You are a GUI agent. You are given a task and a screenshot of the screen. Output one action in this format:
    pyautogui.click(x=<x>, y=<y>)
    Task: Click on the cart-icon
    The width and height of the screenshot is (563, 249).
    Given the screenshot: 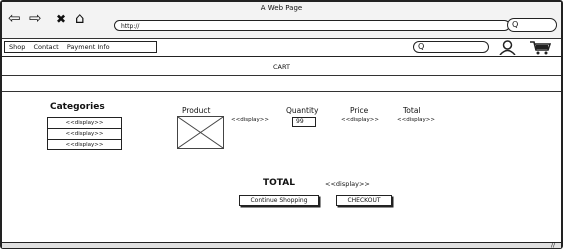 What is the action you would take?
    pyautogui.click(x=540, y=47)
    